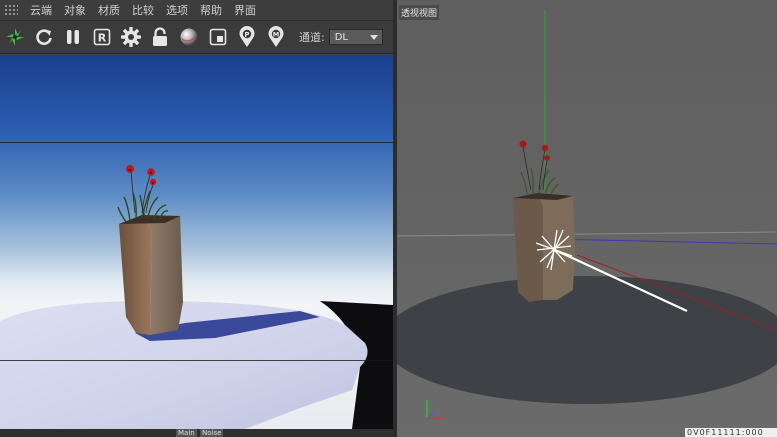 The width and height of the screenshot is (777, 437). I want to click on axis-line-blue, so click(661, 241).